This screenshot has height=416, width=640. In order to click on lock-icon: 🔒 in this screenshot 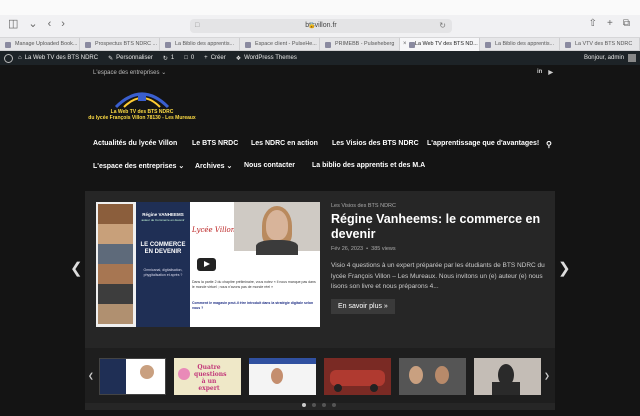, I will do `click(312, 26)`.